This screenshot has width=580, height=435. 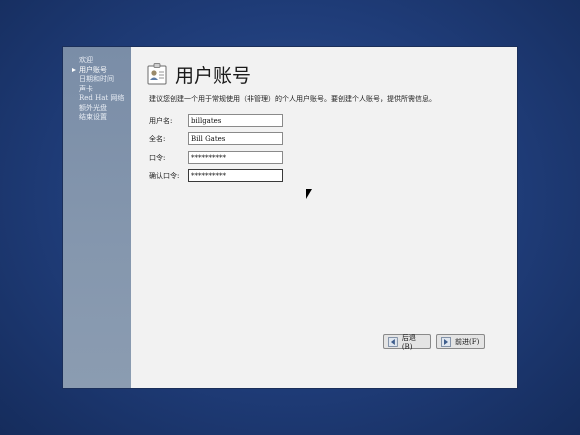 I want to click on next-button-label: 前进(F), so click(x=467, y=341).